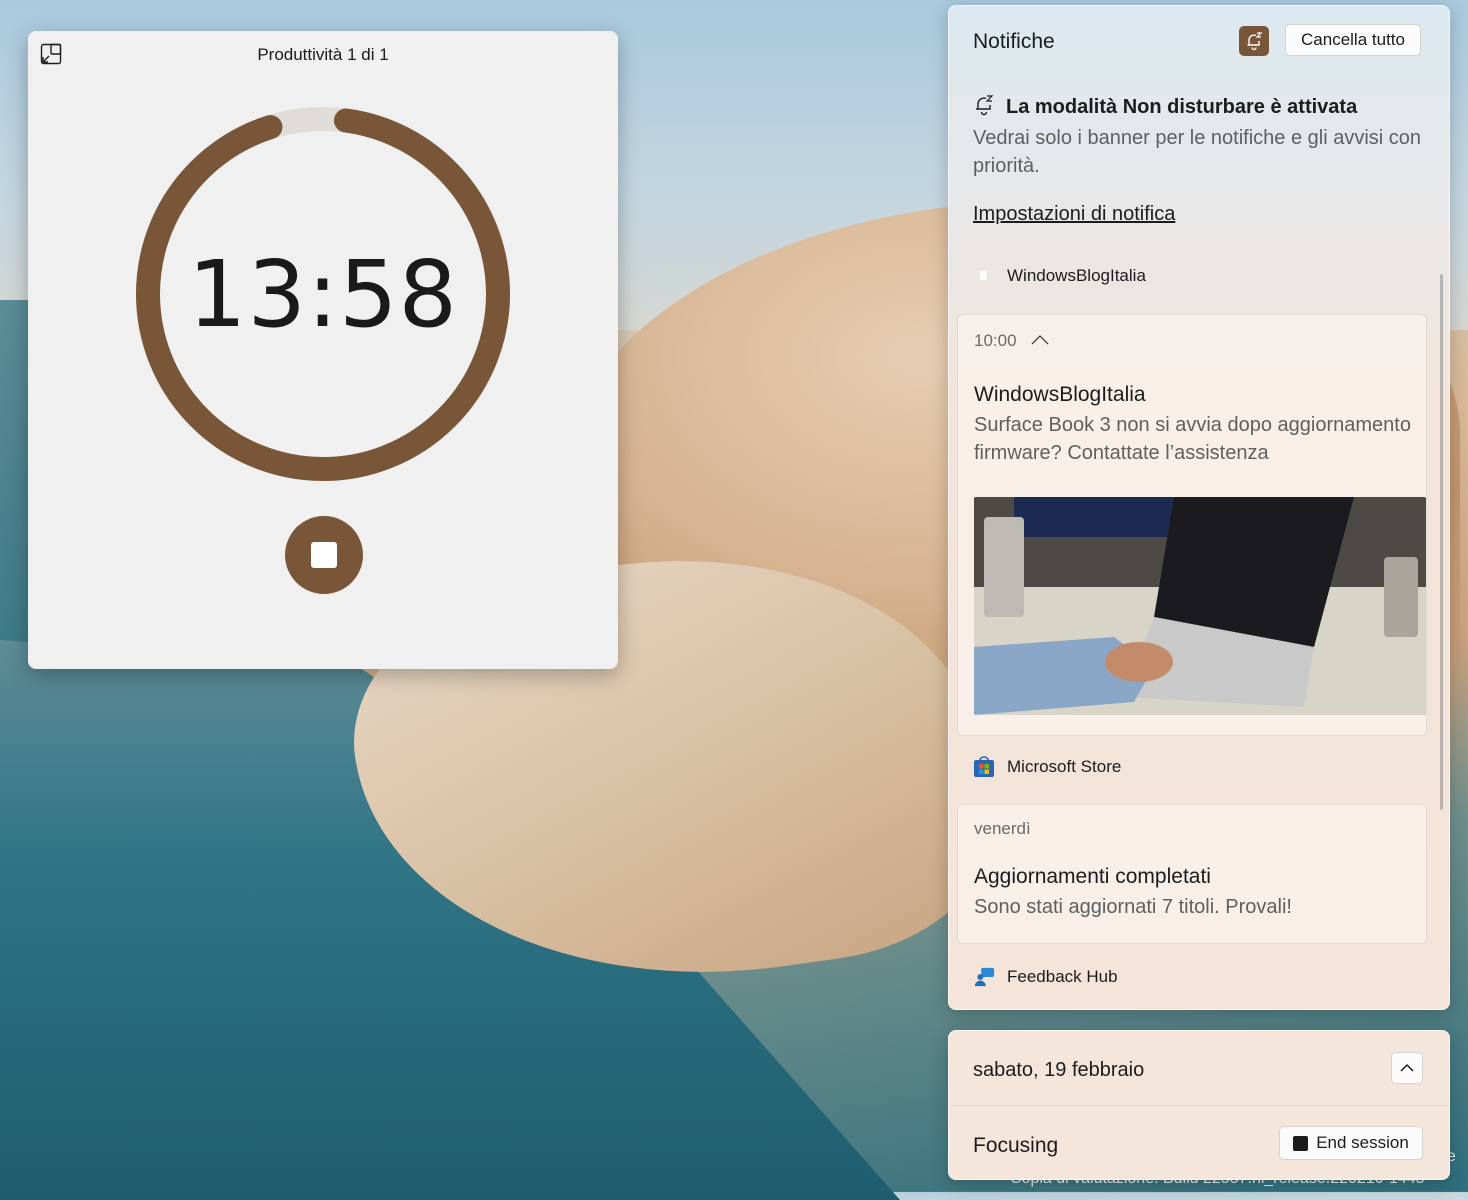 Image resolution: width=1468 pixels, height=1200 pixels. I want to click on app-group-header-feedback-hub: Feedback Hub, so click(1045, 977).